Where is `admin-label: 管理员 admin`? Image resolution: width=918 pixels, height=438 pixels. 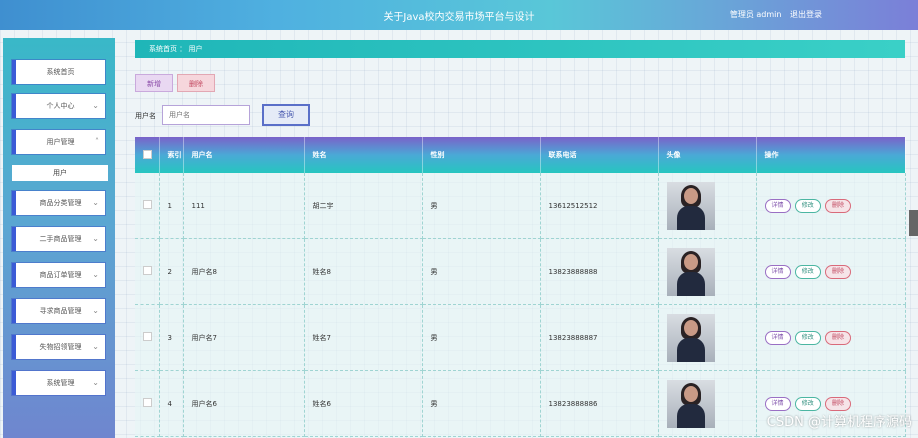 admin-label: 管理员 admin is located at coordinates (755, 14).